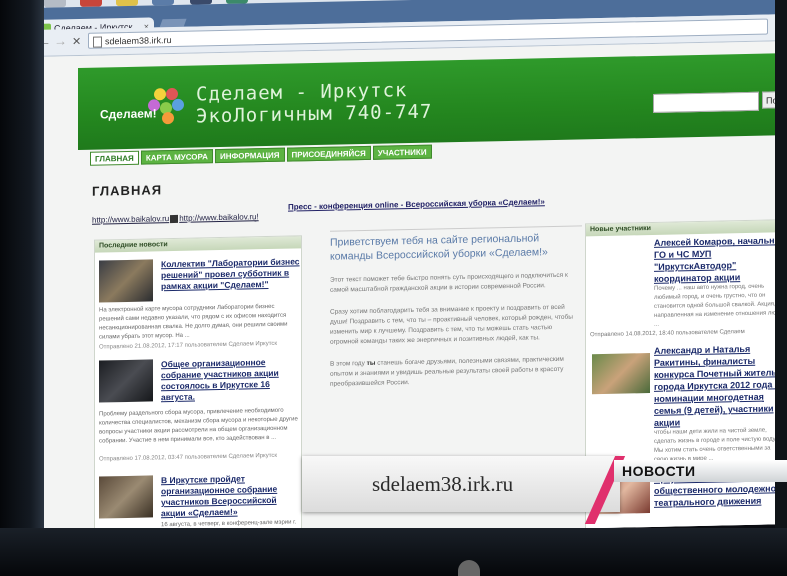 This screenshot has height=576, width=787. I want to click on broken-image-icon, so click(174, 218).